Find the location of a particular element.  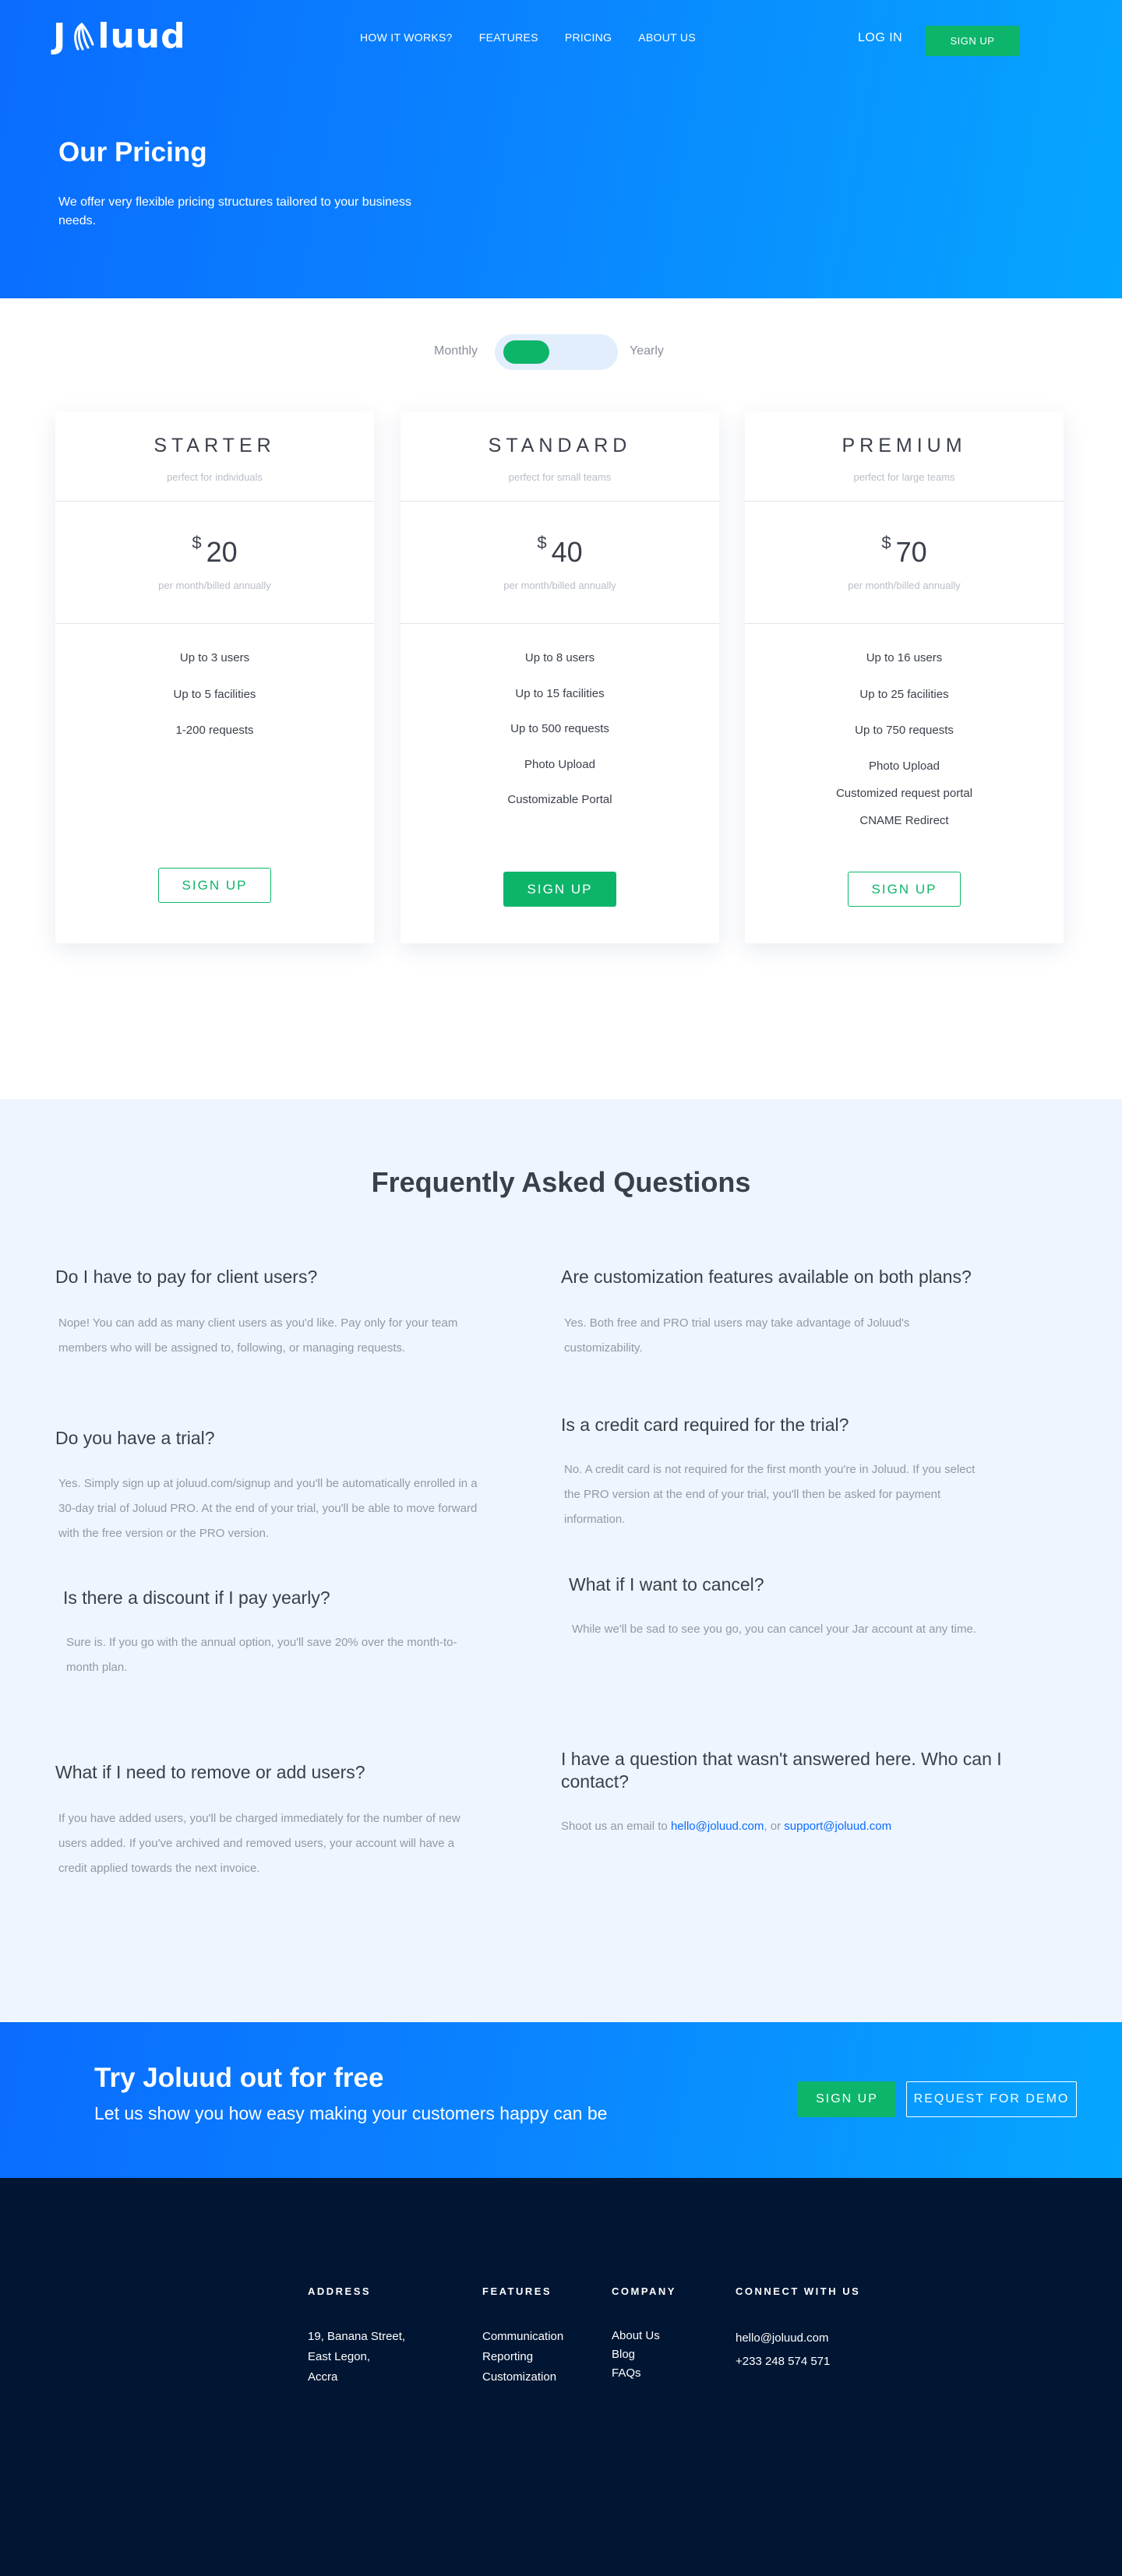

plan-name: PREMIUM is located at coordinates (905, 445).